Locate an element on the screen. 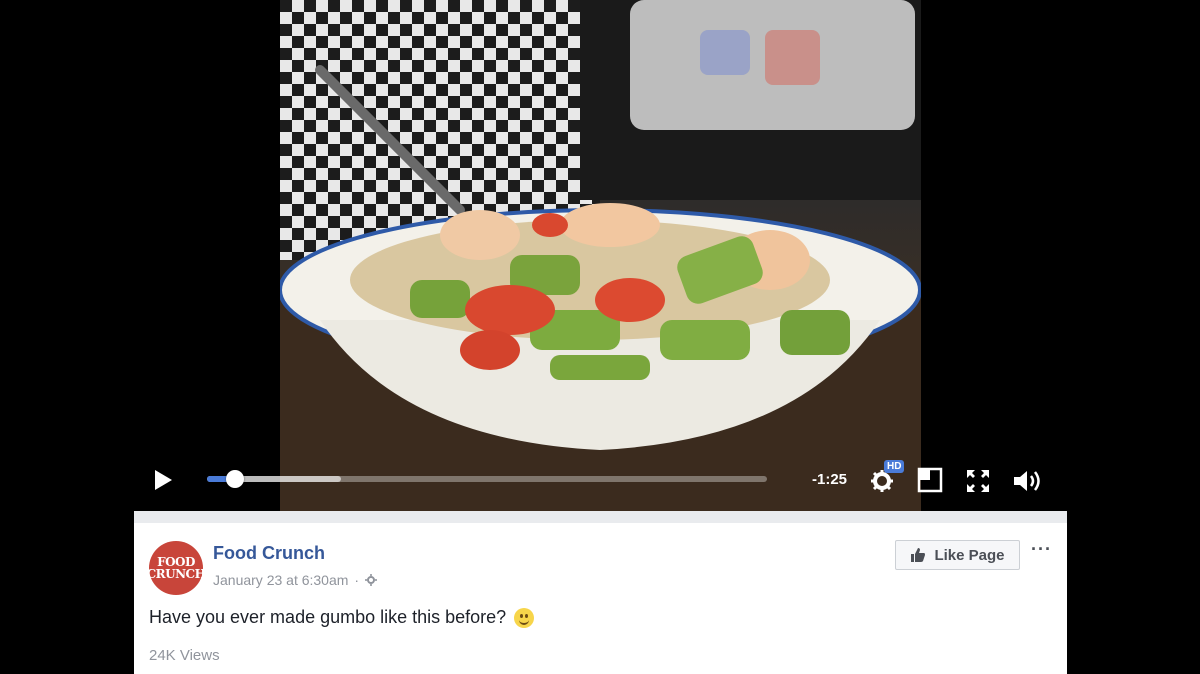 The width and height of the screenshot is (1200, 674). smile-emoji-icon is located at coordinates (524, 617).